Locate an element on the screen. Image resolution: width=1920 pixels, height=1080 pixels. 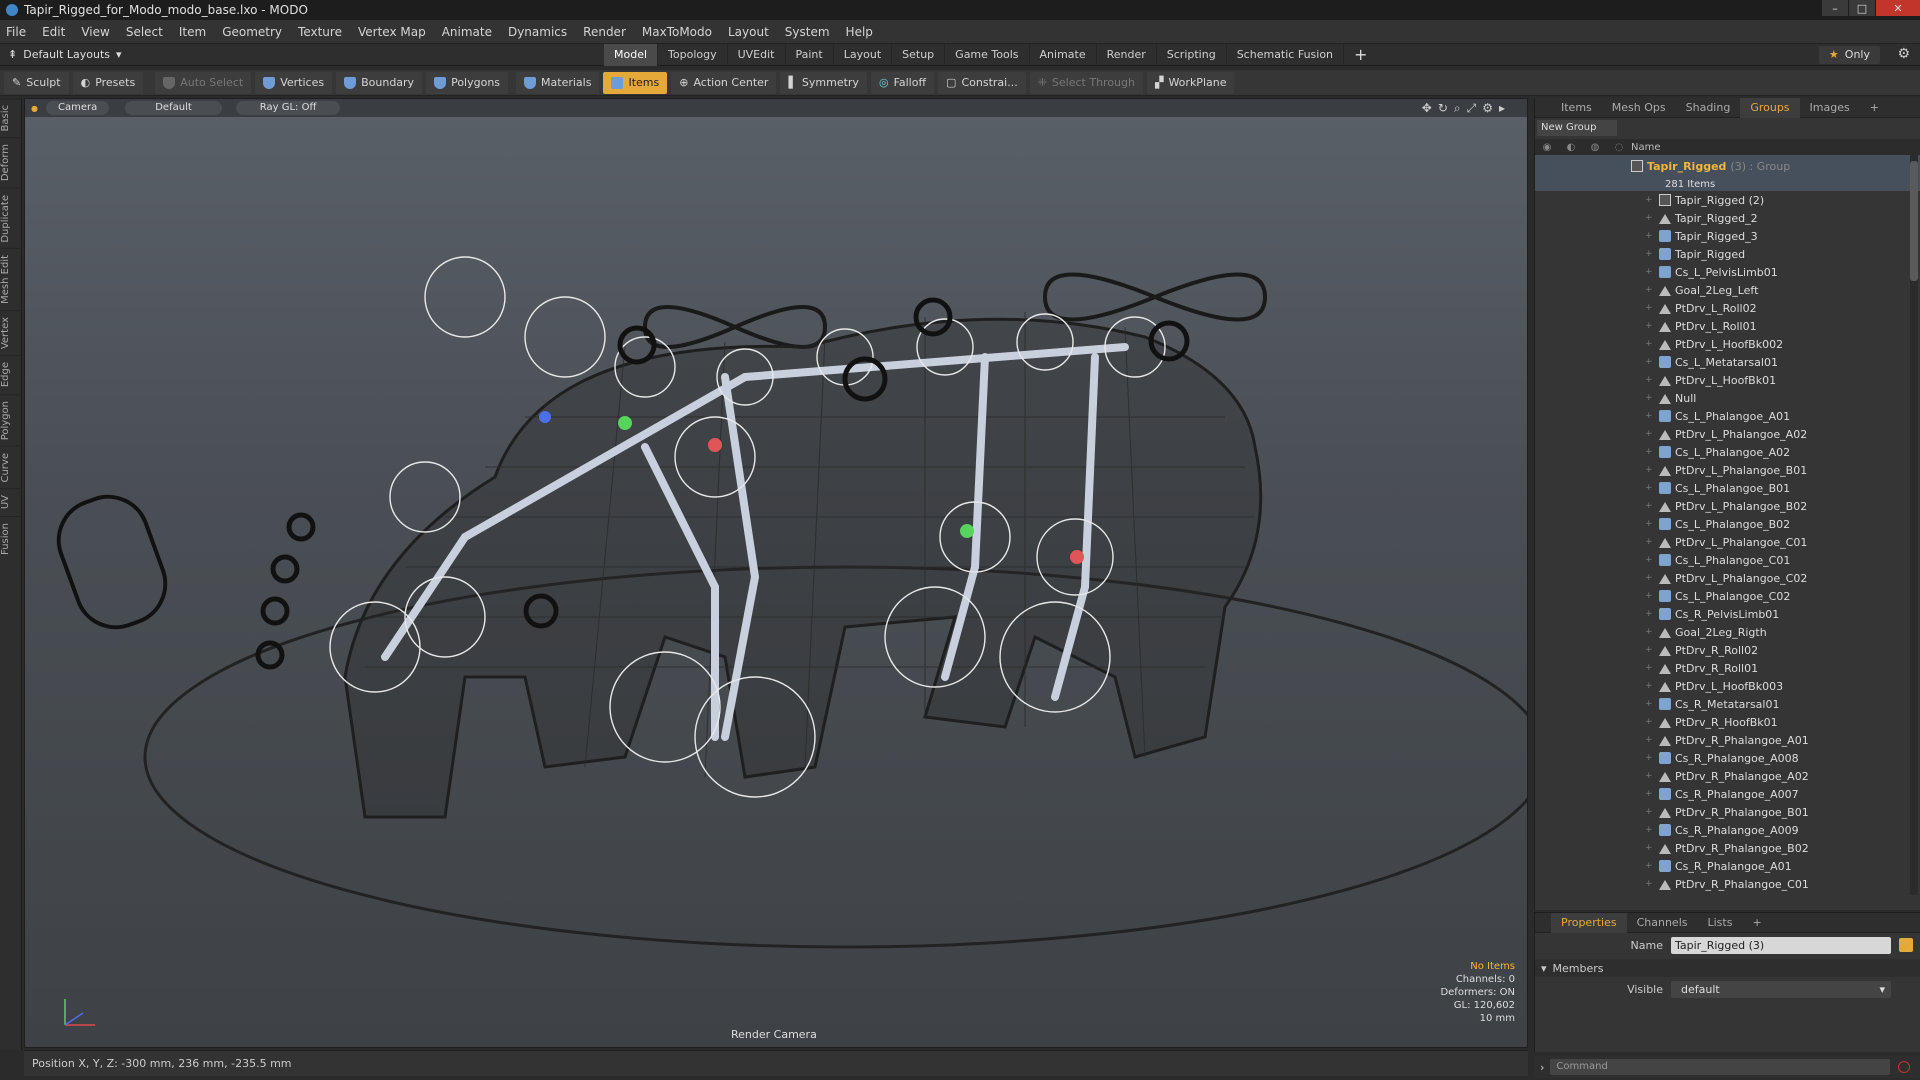
props-tab-properties: Properties is located at coordinates (1589, 922).